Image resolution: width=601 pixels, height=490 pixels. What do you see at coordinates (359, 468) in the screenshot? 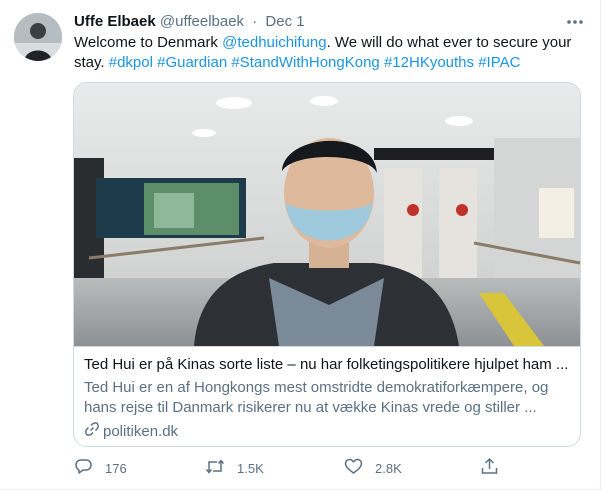
I see `like-icon` at bounding box center [359, 468].